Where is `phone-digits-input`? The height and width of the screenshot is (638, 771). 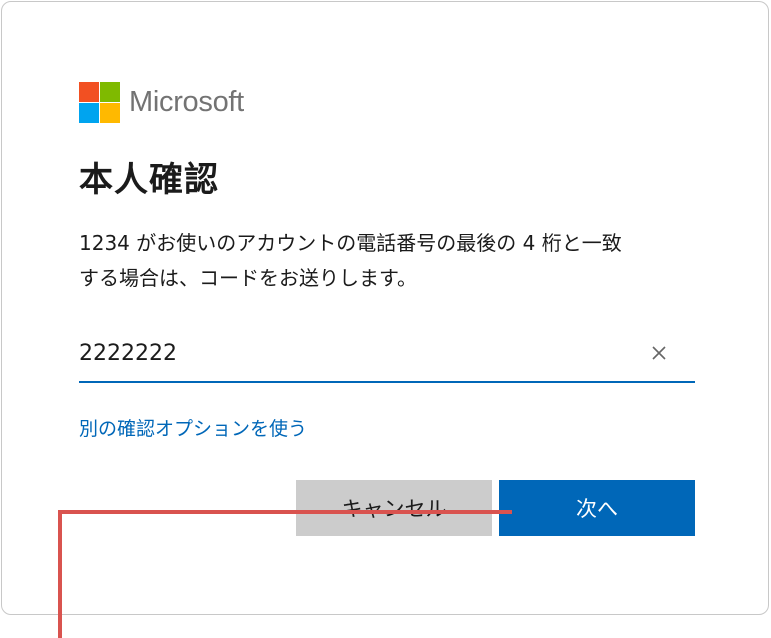 phone-digits-input is located at coordinates (359, 353).